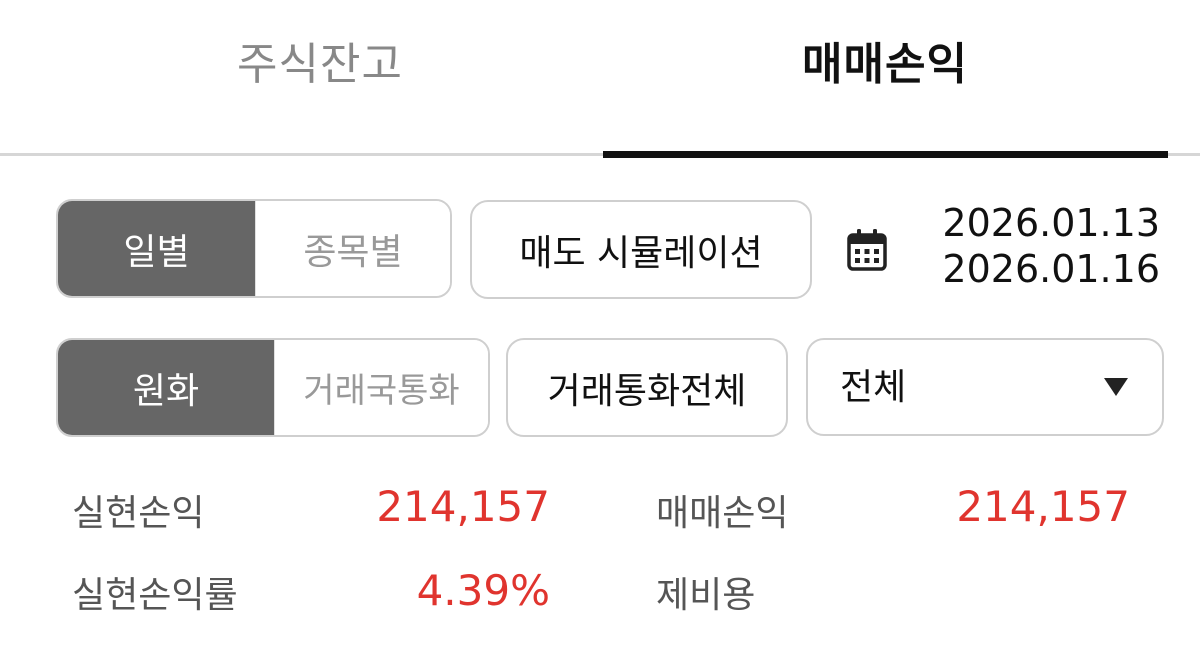 The image size is (1200, 662). What do you see at coordinates (320, 65) in the screenshot?
I see `tab-stock-balance: 주식잔고` at bounding box center [320, 65].